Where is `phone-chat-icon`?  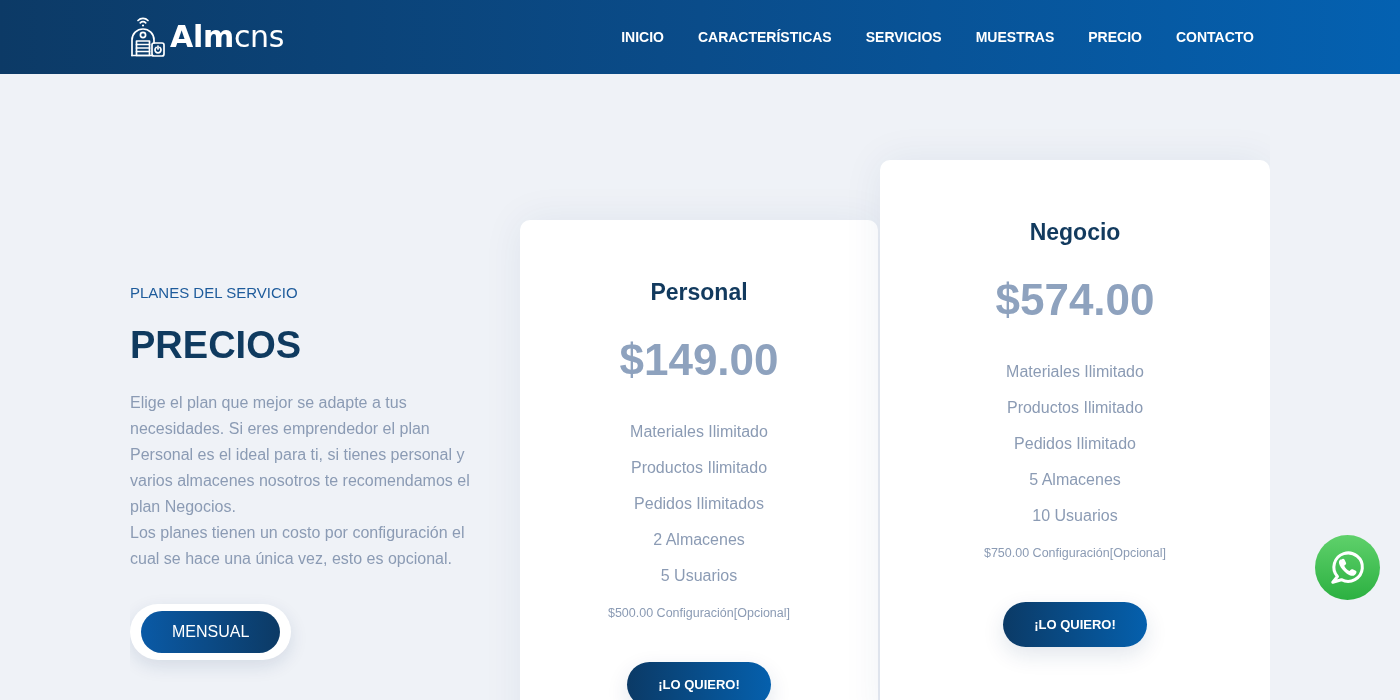
phone-chat-icon is located at coordinates (1347, 567).